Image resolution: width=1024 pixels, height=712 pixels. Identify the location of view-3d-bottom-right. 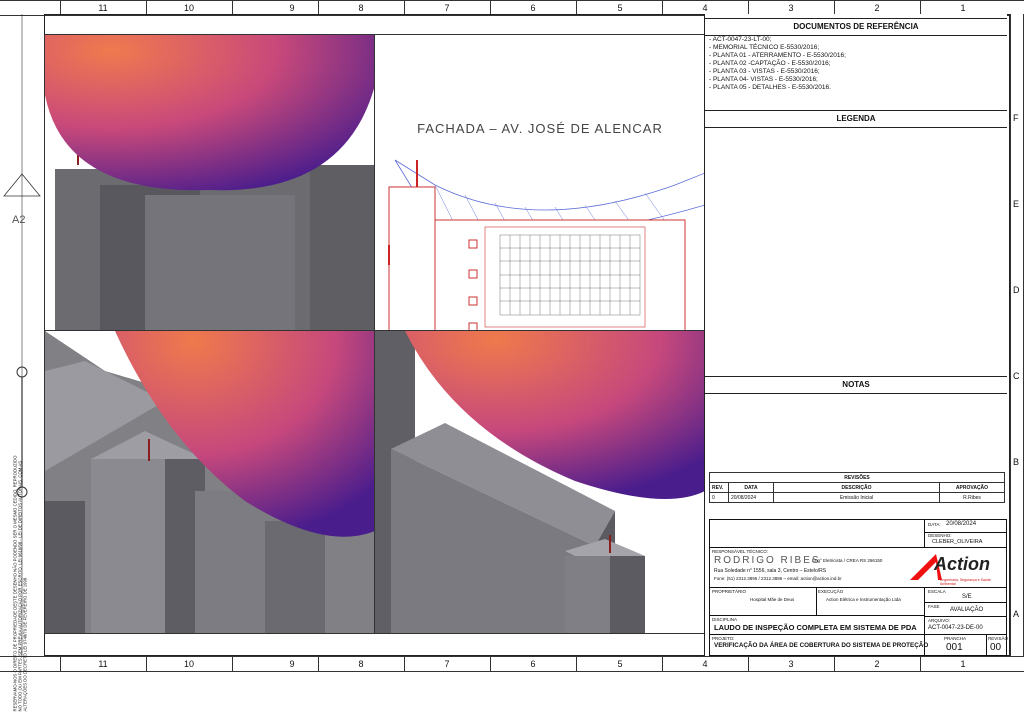
(540, 482).